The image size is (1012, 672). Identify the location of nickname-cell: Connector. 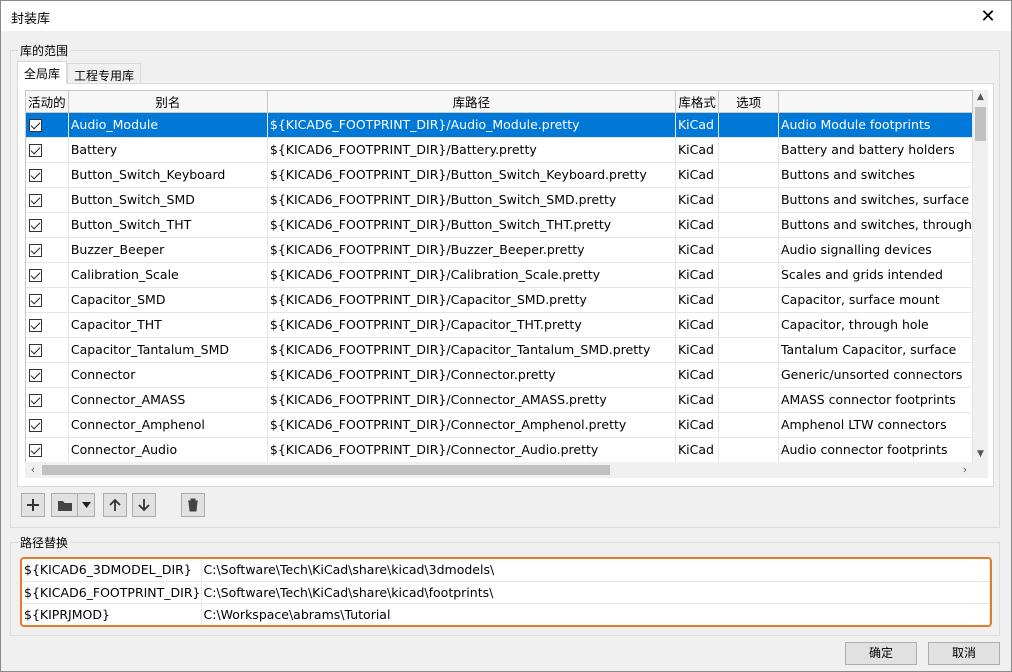
(168, 375).